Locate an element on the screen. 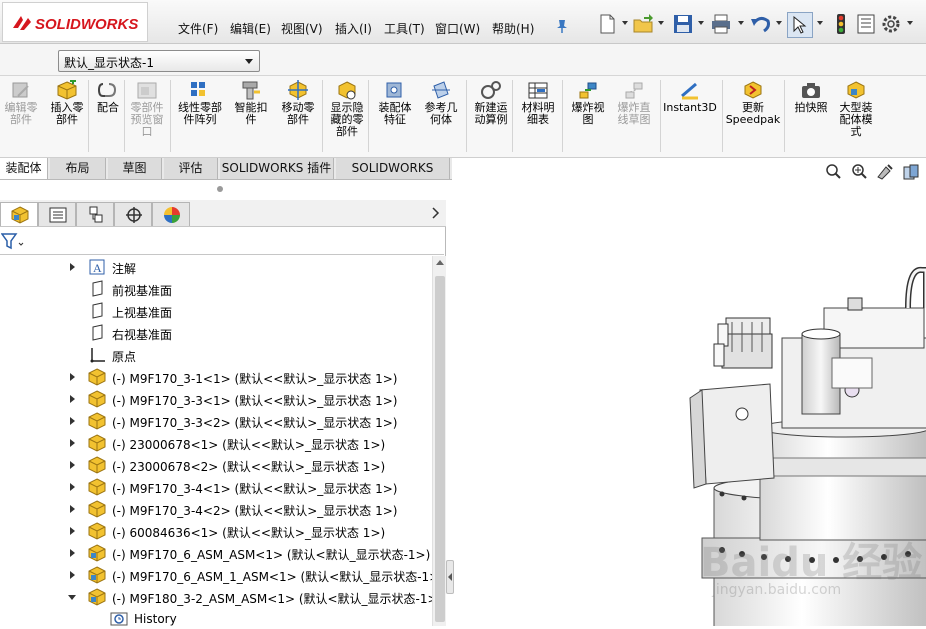 The height and width of the screenshot is (629, 926). command-move-component-button: 移动零 部件 is located at coordinates (298, 103).